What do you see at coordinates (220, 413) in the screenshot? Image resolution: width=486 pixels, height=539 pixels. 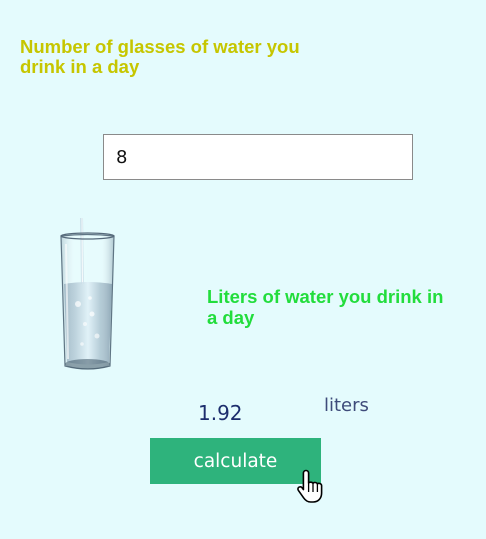 I see `result-value: 1.92` at bounding box center [220, 413].